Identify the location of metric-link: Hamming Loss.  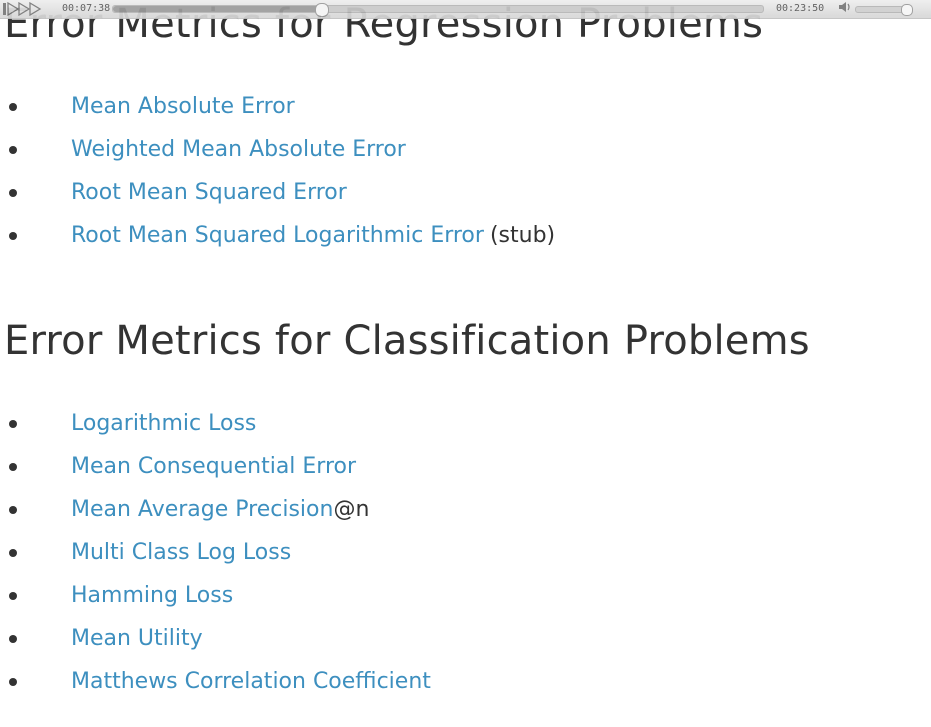
(152, 595).